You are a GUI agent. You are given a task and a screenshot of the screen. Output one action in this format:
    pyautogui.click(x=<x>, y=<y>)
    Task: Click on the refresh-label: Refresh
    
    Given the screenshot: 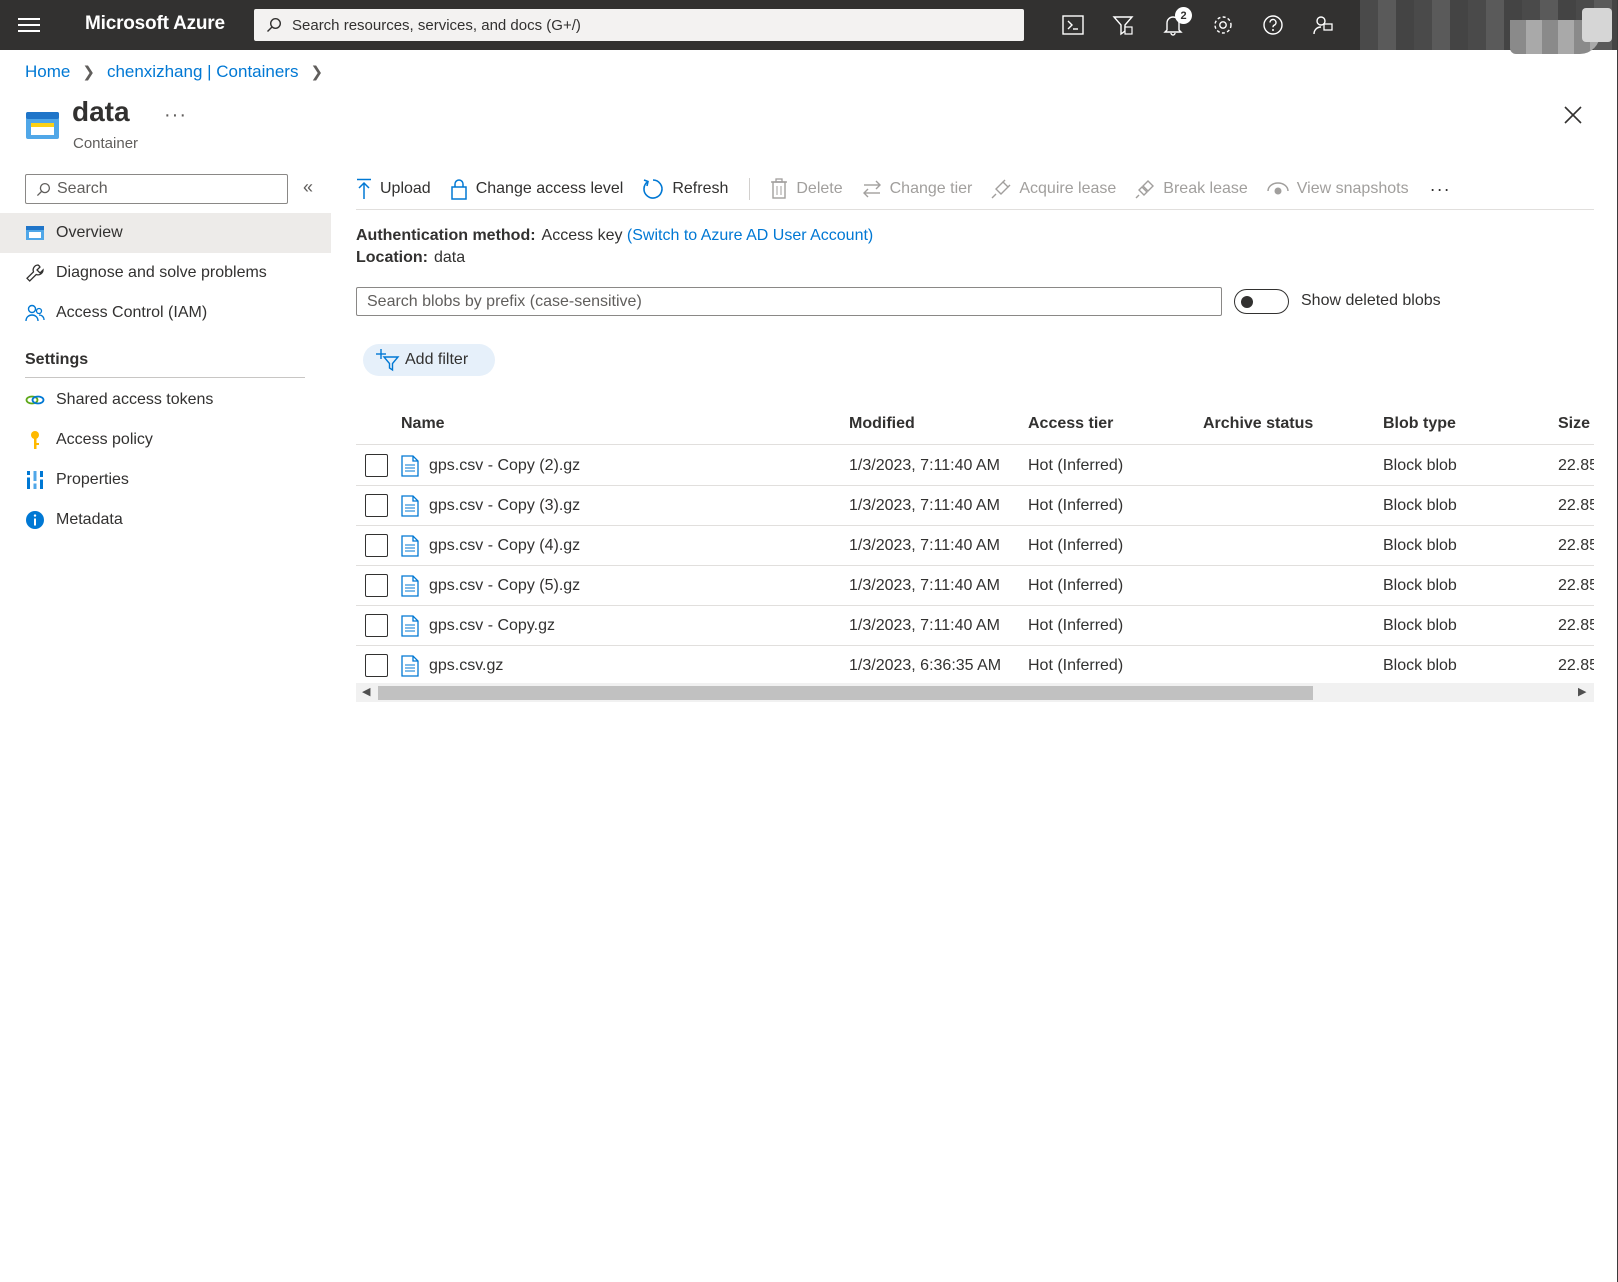 What is the action you would take?
    pyautogui.click(x=700, y=188)
    